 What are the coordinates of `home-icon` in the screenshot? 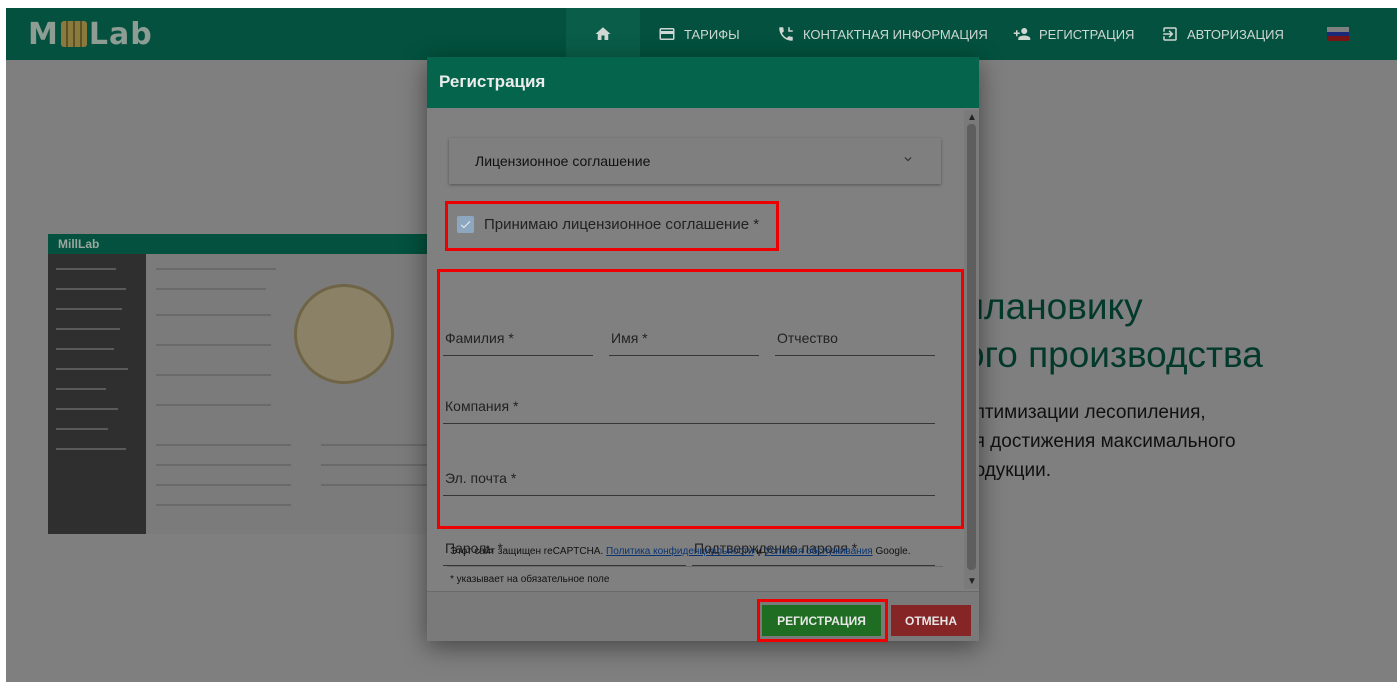 It's located at (603, 33).